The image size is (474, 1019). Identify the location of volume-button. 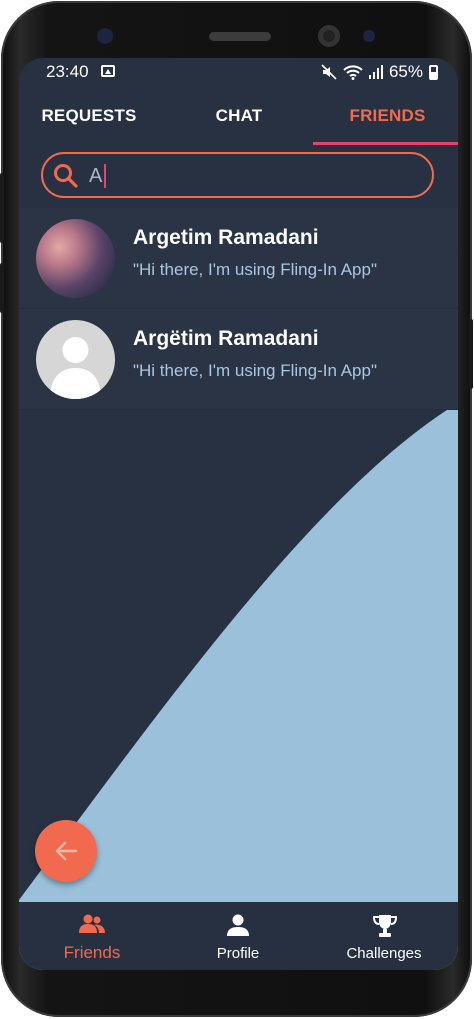
(2, 208).